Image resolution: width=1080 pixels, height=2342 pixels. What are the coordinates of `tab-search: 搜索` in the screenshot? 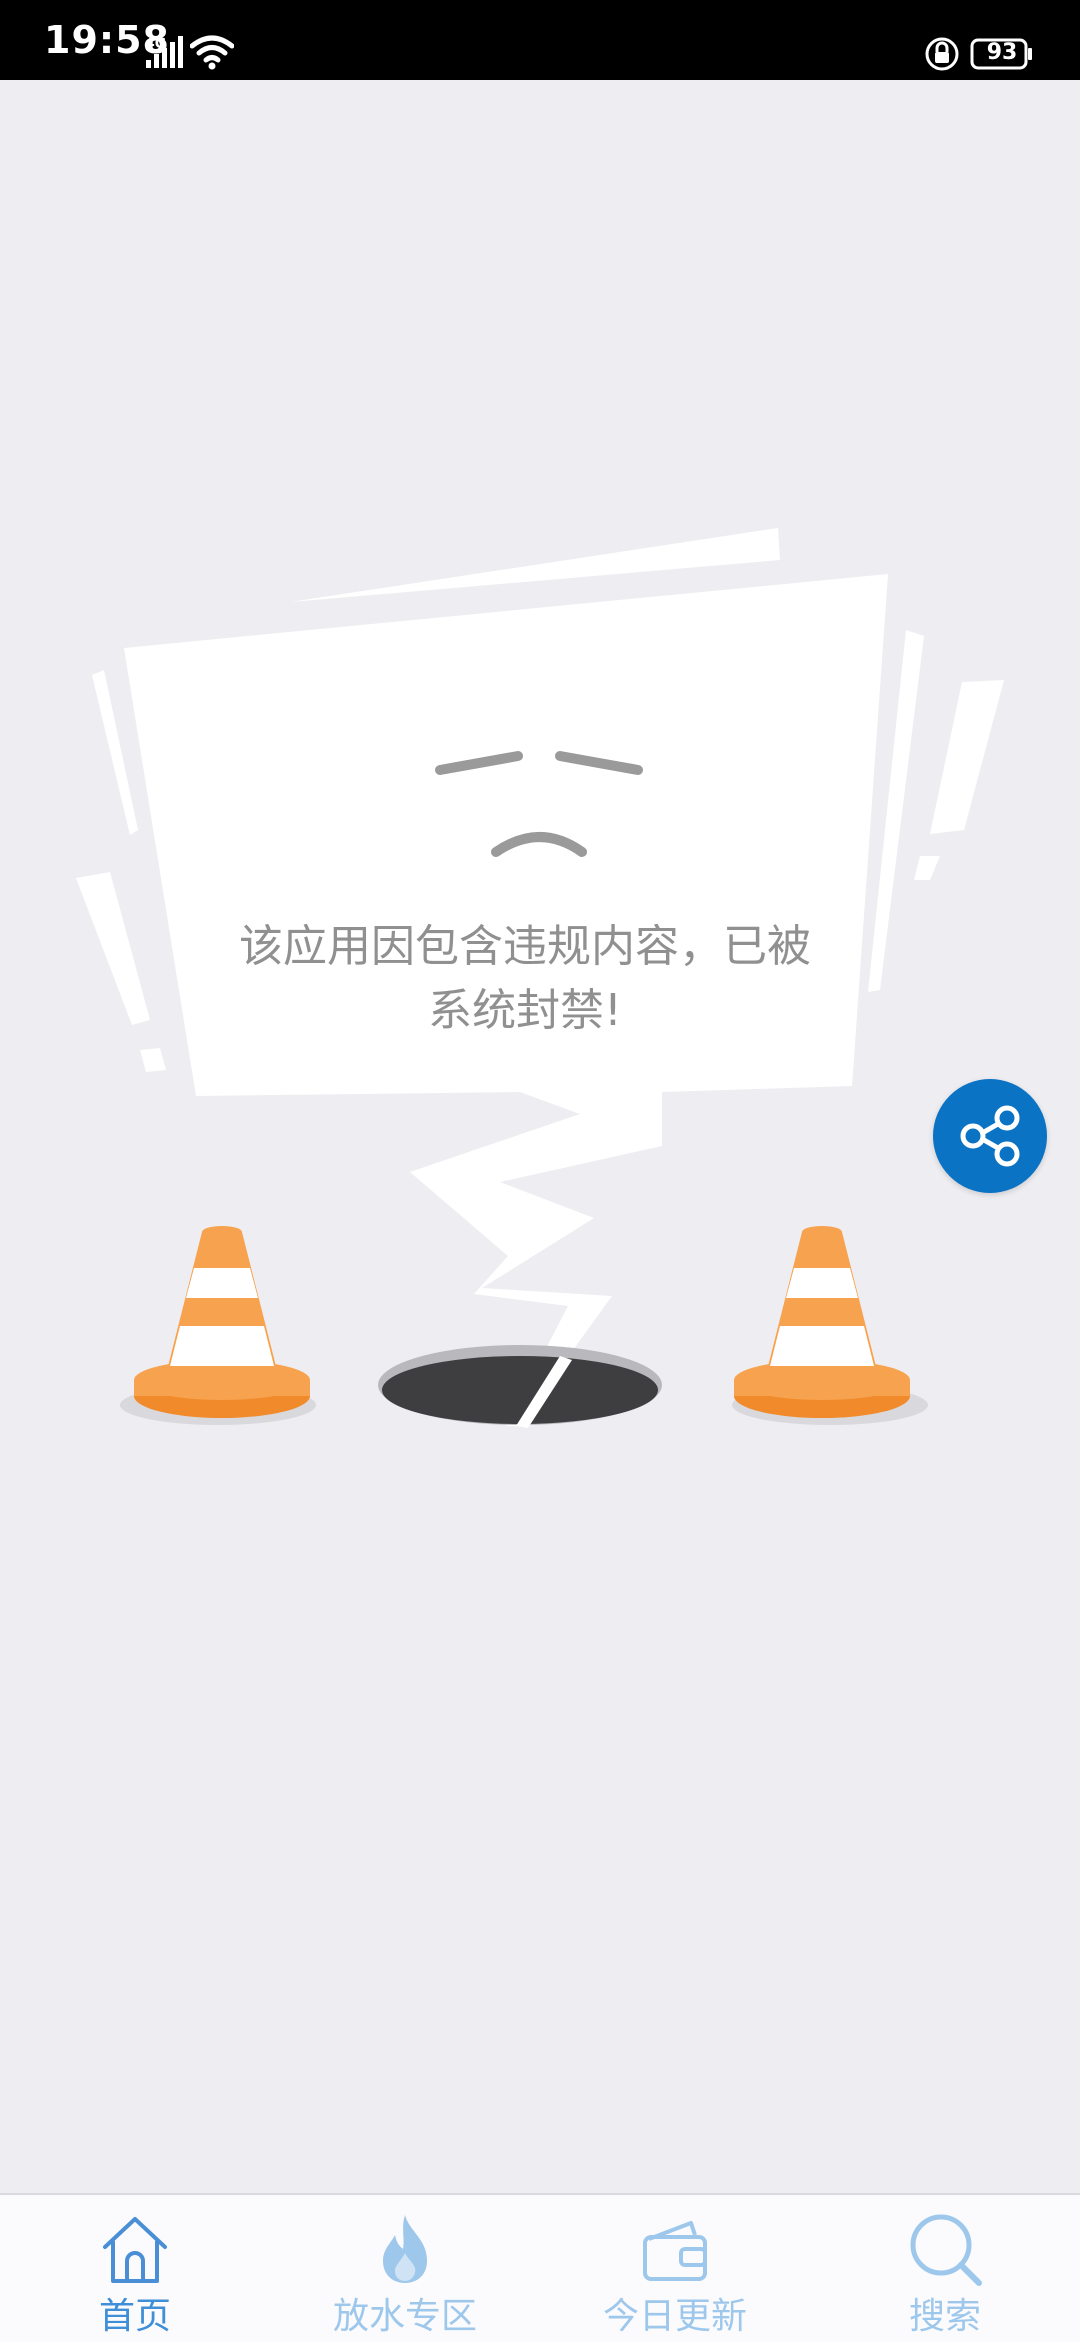 It's located at (945, 2268).